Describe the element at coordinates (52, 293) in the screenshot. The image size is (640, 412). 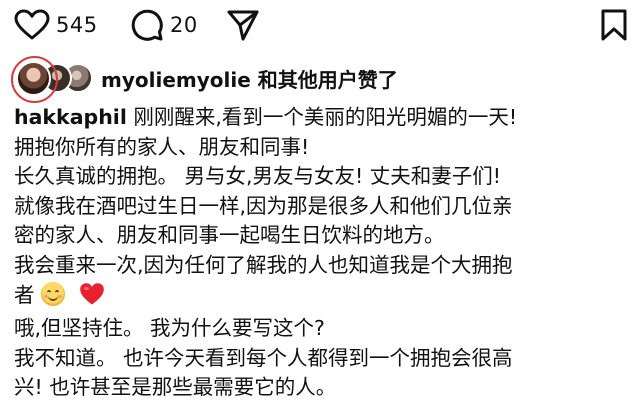
I see `smiling-face-emoji` at that location.